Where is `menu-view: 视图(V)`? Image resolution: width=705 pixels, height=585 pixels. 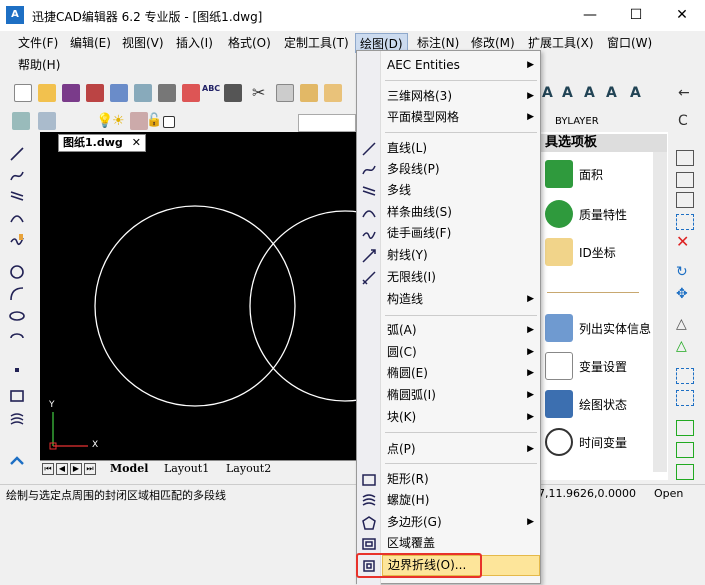 menu-view: 视图(V) is located at coordinates (143, 43).